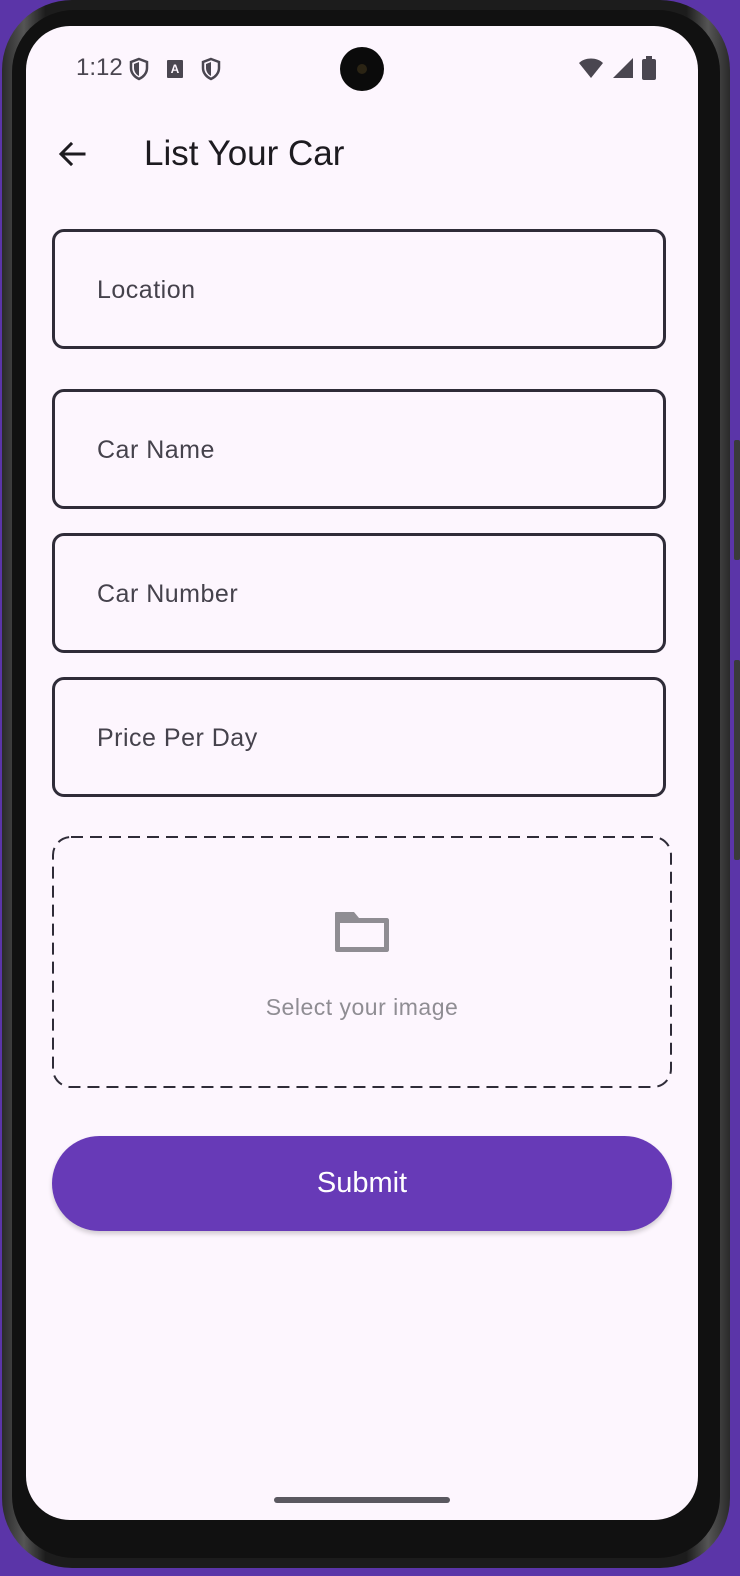 This screenshot has width=740, height=1576. Describe the element at coordinates (175, 69) in the screenshot. I see `svg-text: A` at that location.